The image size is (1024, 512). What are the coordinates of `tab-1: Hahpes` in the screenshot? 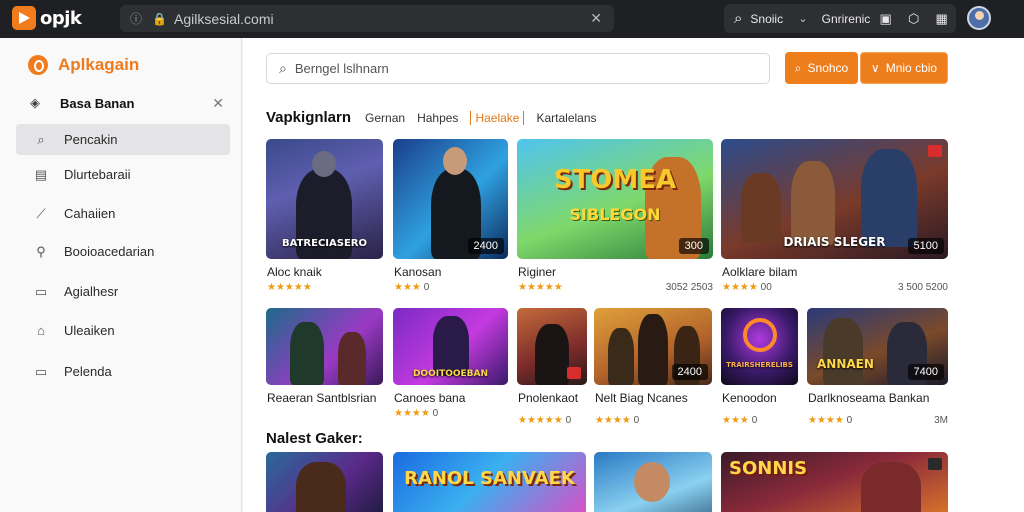 It's located at (437, 118).